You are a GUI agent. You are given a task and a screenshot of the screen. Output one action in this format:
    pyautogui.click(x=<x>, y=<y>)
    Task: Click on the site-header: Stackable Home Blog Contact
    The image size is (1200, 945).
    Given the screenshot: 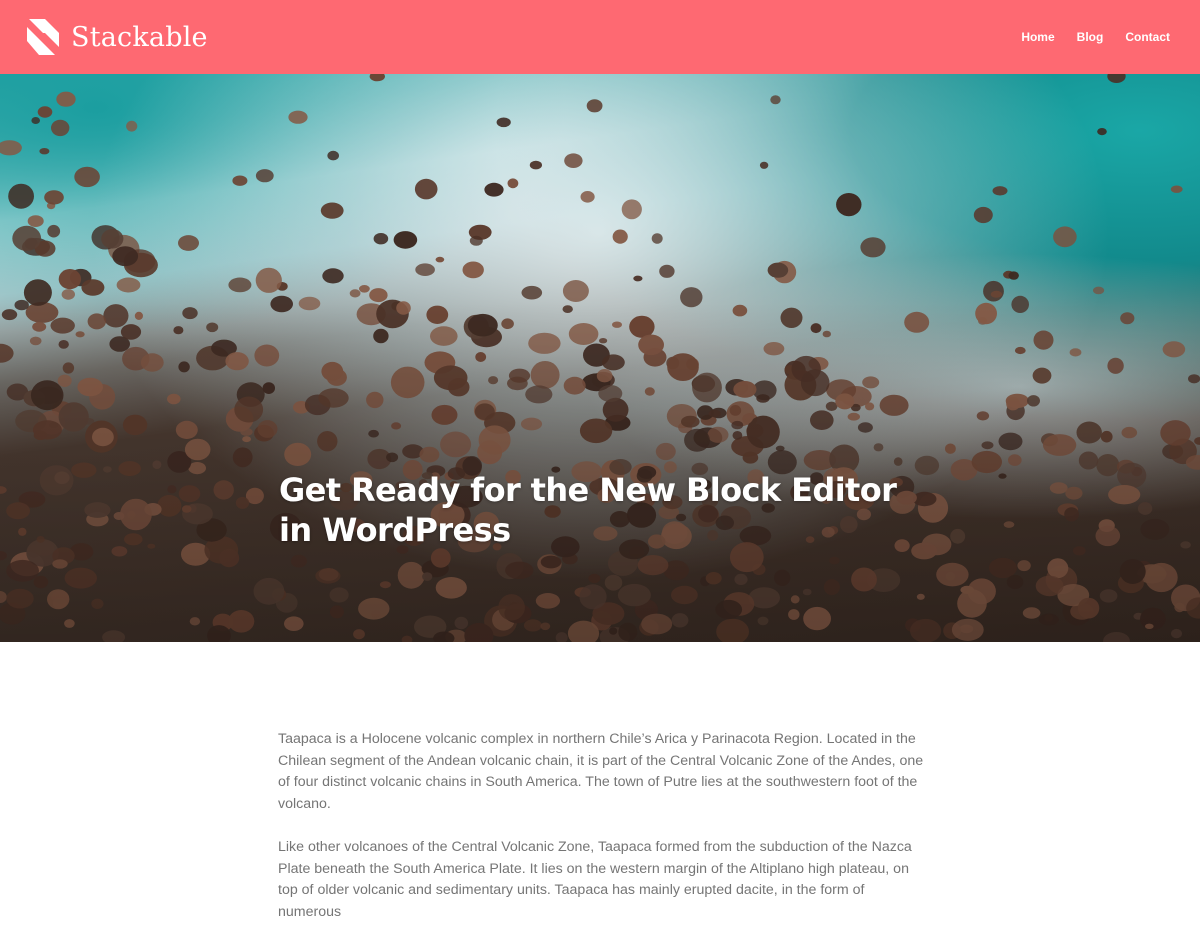 What is the action you would take?
    pyautogui.click(x=600, y=37)
    